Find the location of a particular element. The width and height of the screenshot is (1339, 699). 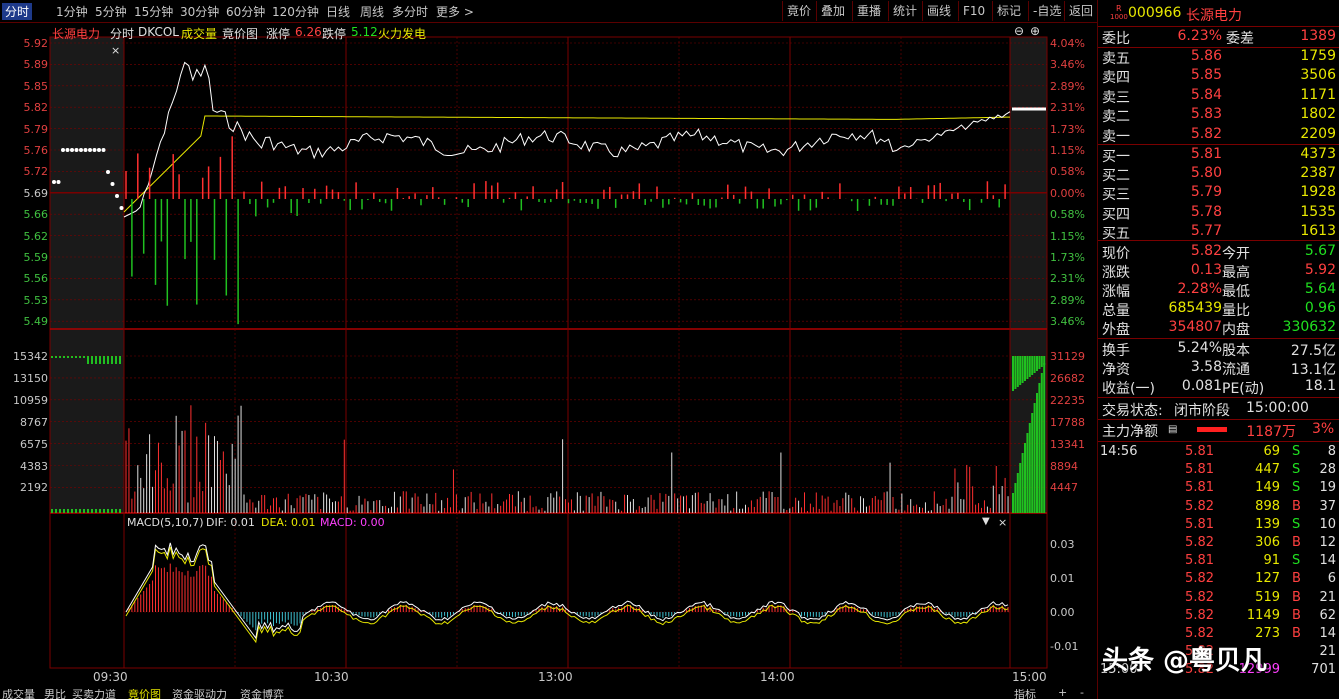

pct-tick: 2.31% is located at coordinates (1067, 279).